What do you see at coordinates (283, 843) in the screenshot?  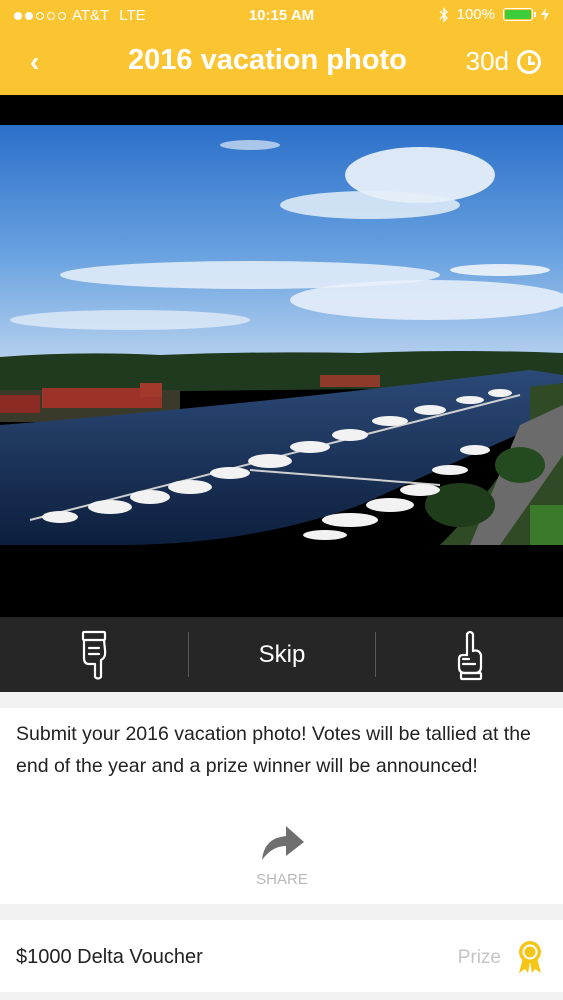 I see `share-arrow-icon` at bounding box center [283, 843].